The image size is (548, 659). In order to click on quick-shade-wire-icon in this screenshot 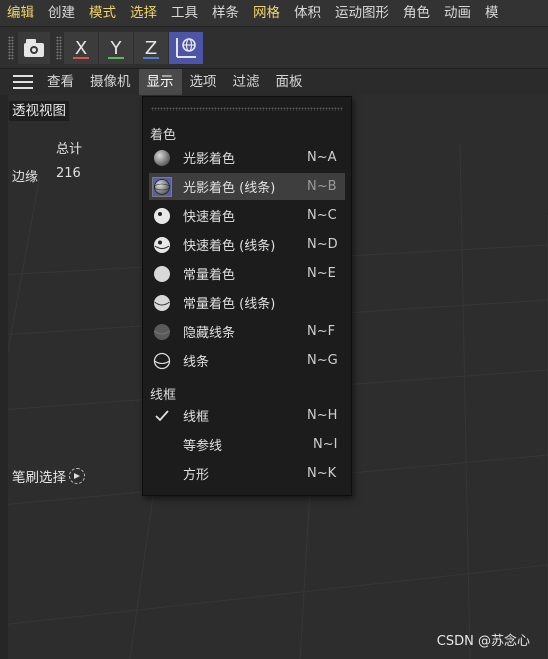, I will do `click(162, 245)`.